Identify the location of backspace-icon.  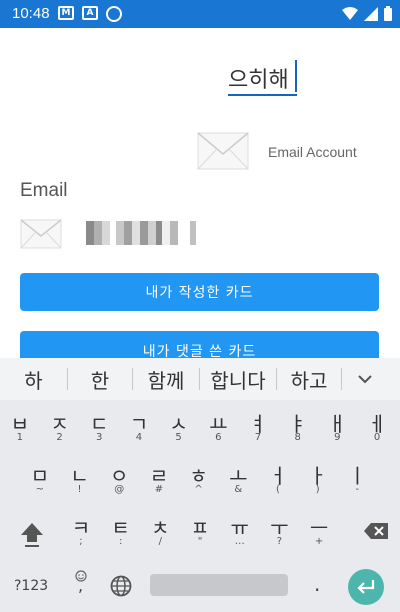
(375, 531).